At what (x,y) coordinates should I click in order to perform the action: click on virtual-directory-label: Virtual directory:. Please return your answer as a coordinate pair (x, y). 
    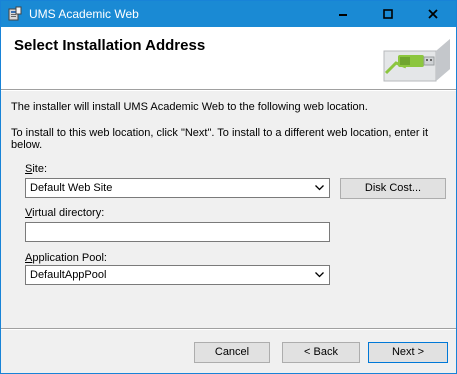
    Looking at the image, I should click on (64, 213).